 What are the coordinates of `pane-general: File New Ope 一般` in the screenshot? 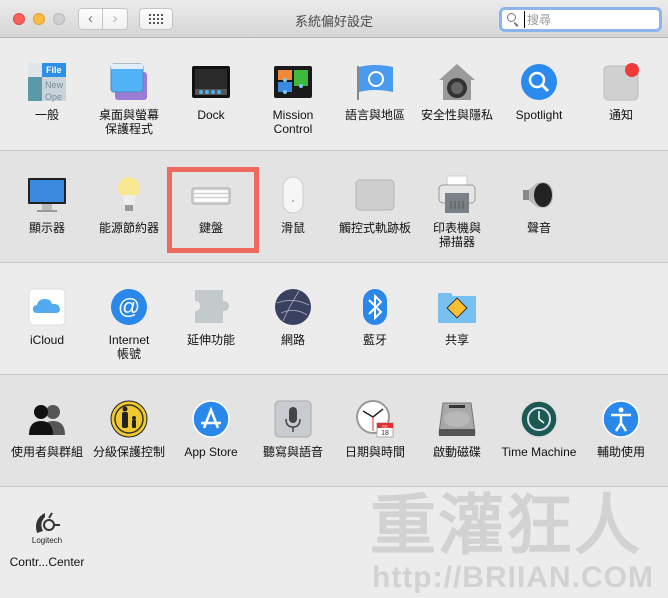 It's located at (47, 92).